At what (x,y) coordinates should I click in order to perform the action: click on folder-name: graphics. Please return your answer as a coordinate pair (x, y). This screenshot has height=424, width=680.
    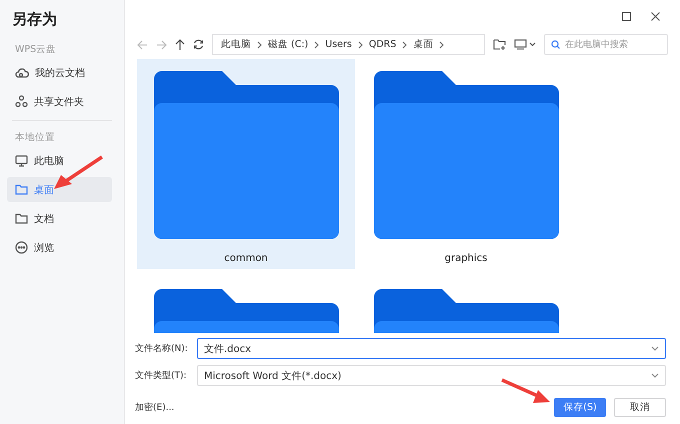
    Looking at the image, I should click on (466, 258).